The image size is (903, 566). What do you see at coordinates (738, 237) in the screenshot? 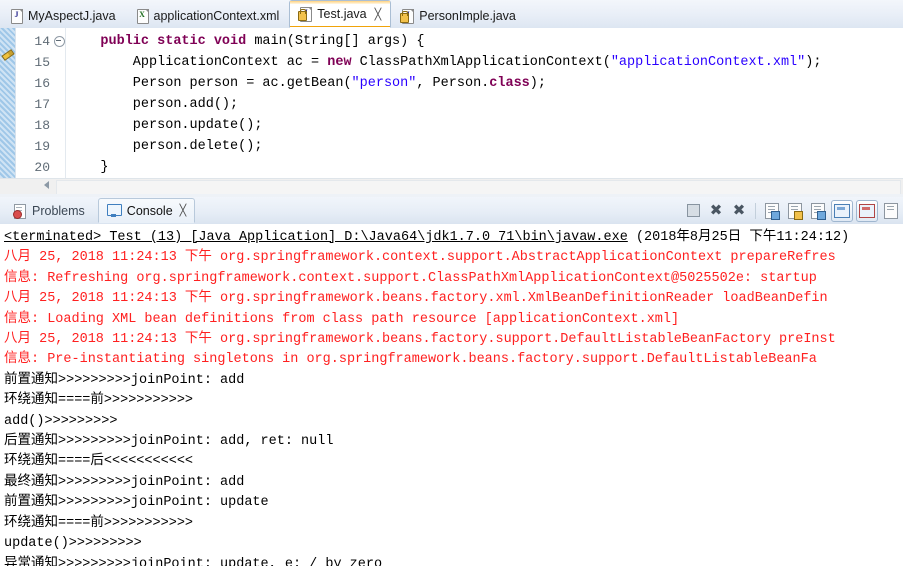
I see `process-timestamp: (2018年8月25日 下午11:24:12)` at bounding box center [738, 237].